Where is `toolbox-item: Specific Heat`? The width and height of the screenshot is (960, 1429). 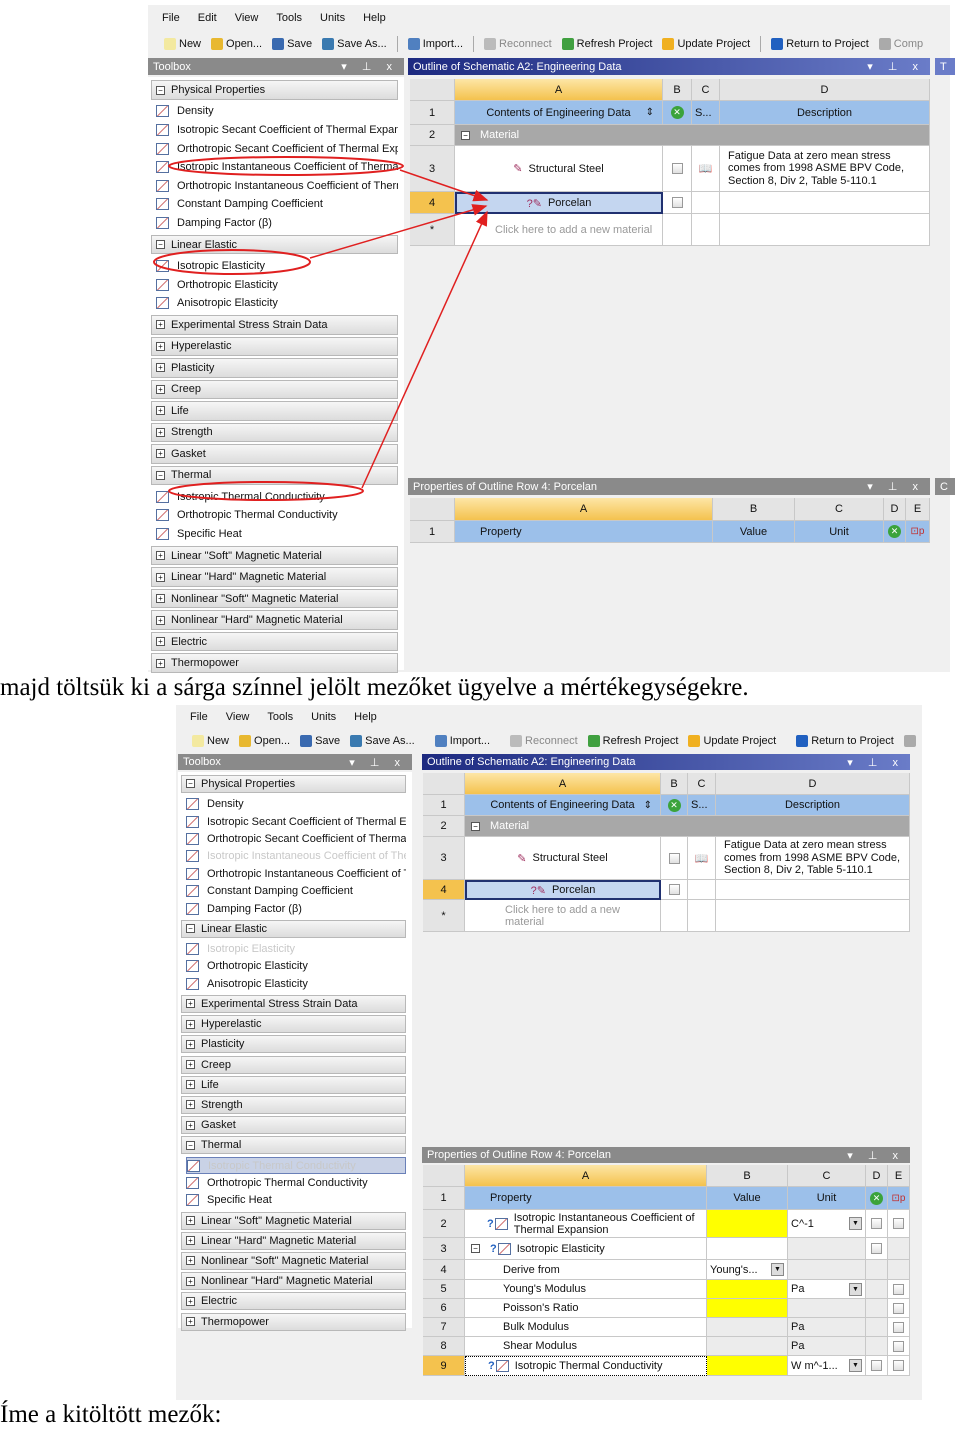
toolbox-item: Specific Heat is located at coordinates (277, 534).